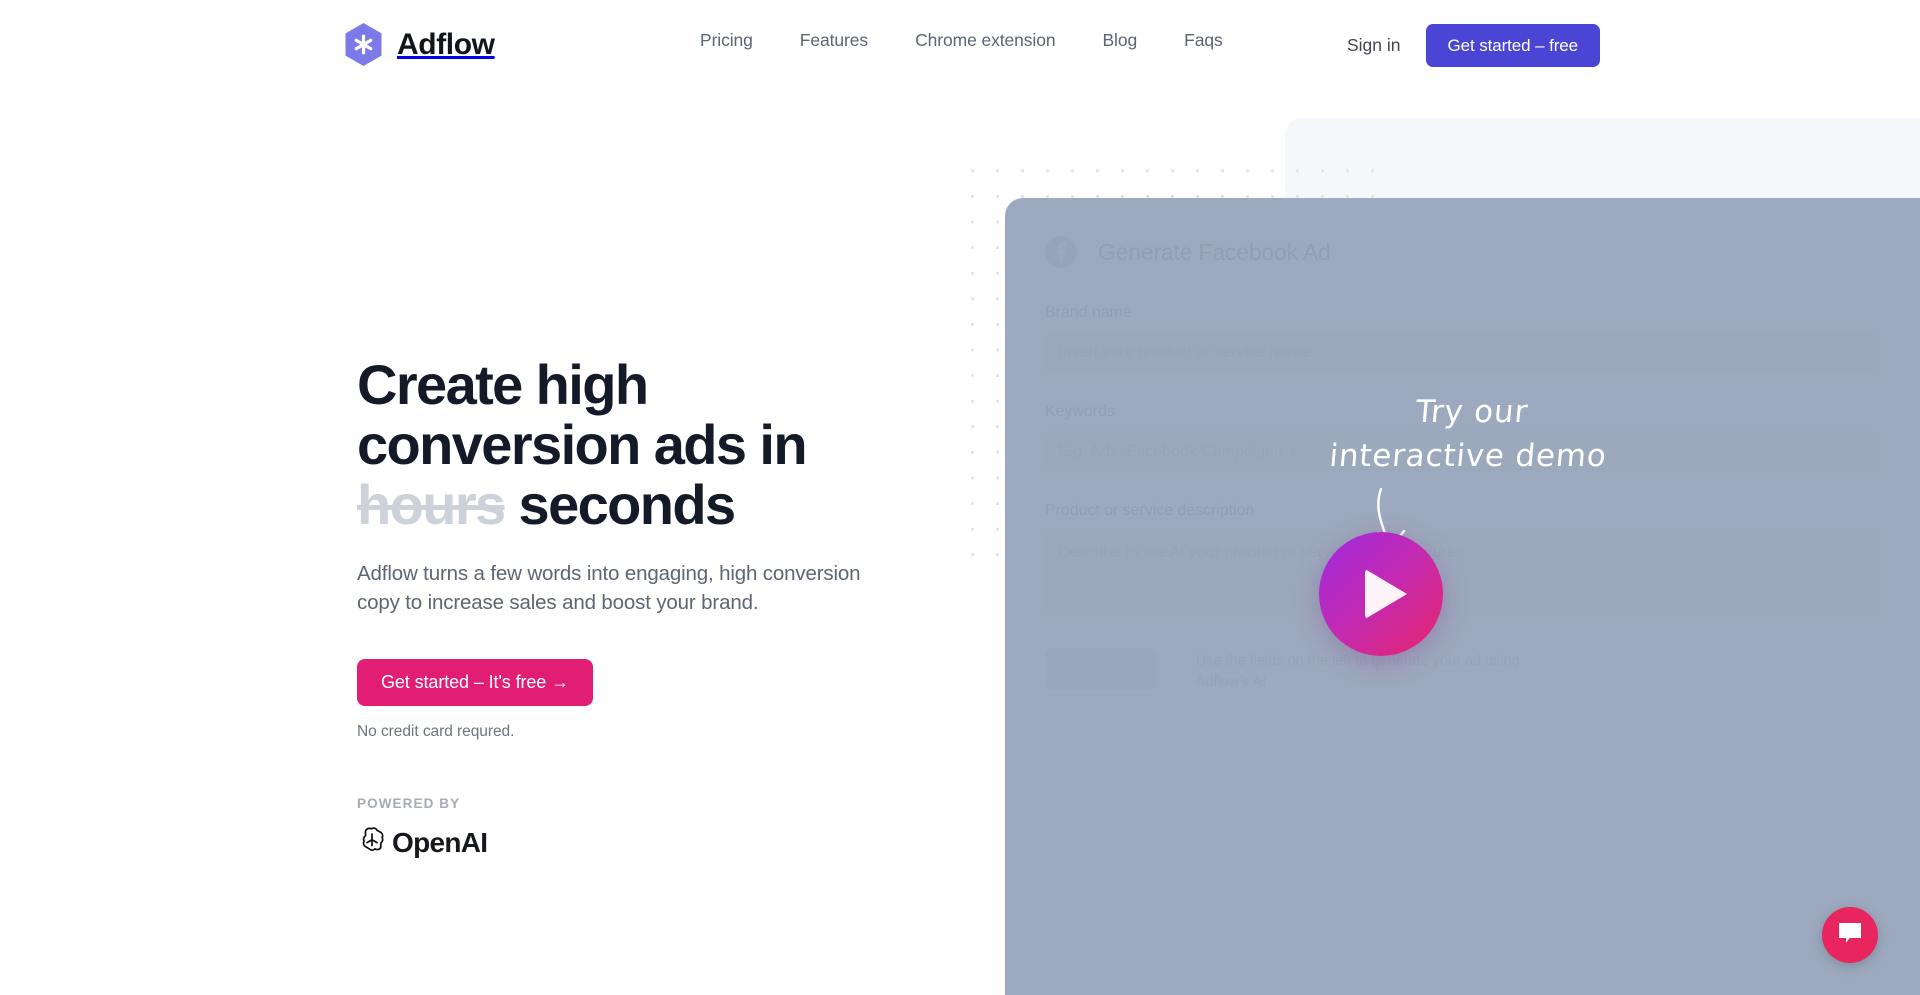 This screenshot has width=1920, height=995. What do you see at coordinates (436, 731) in the screenshot?
I see `no-credit-card-note: No credit card requred.` at bounding box center [436, 731].